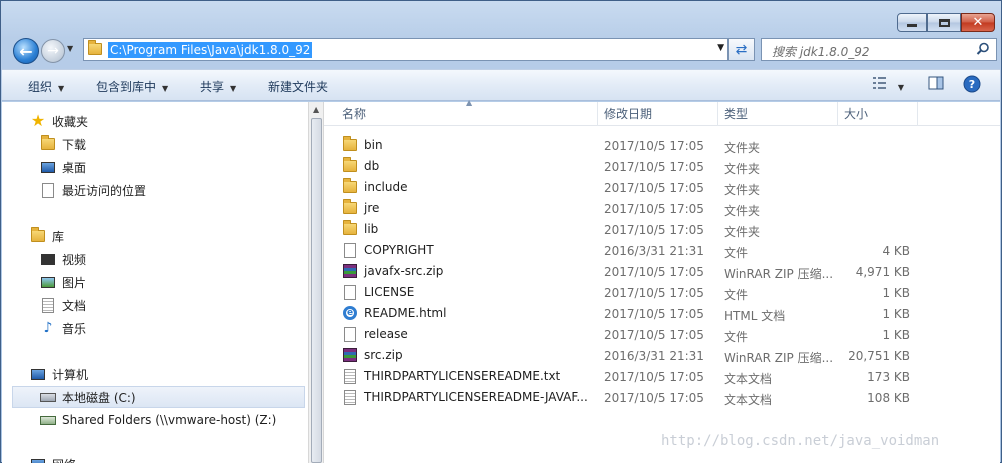 The width and height of the screenshot is (1002, 463). I want to click on details-view-icon, so click(879, 83).